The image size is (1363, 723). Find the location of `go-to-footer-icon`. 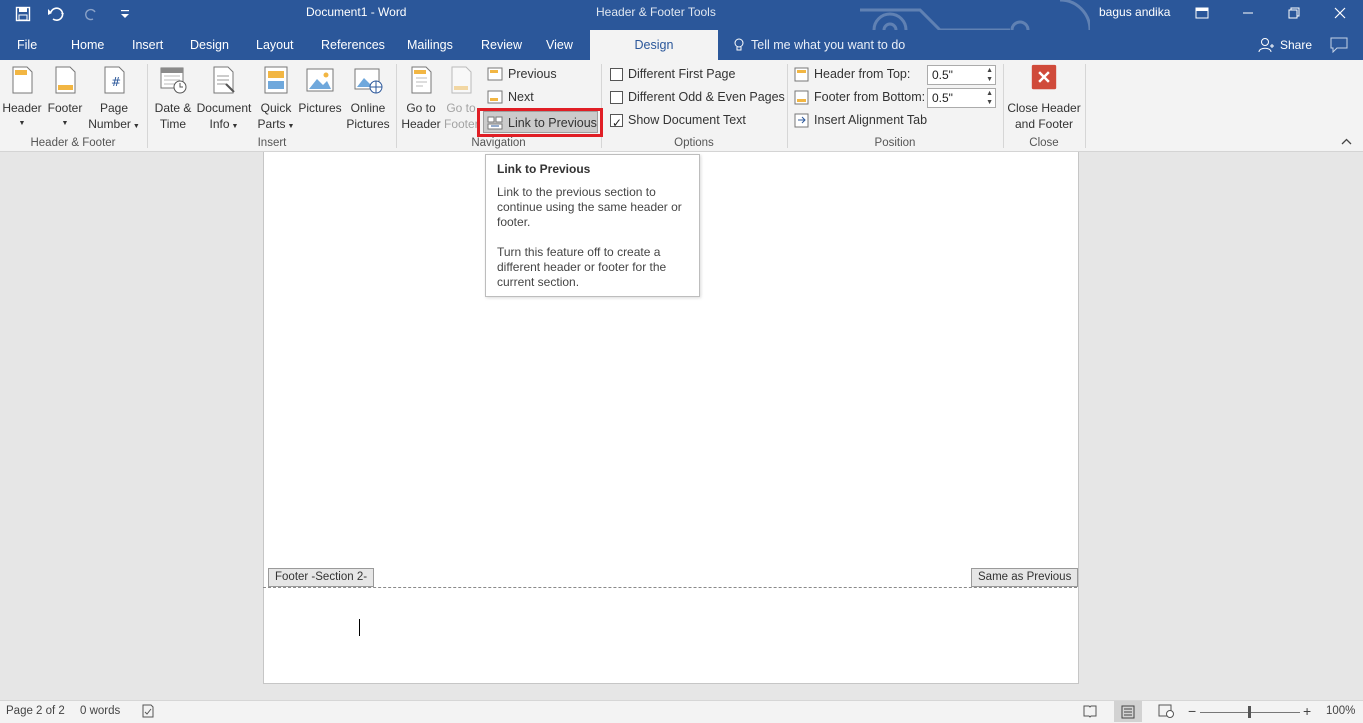

go-to-footer-icon is located at coordinates (461, 80).